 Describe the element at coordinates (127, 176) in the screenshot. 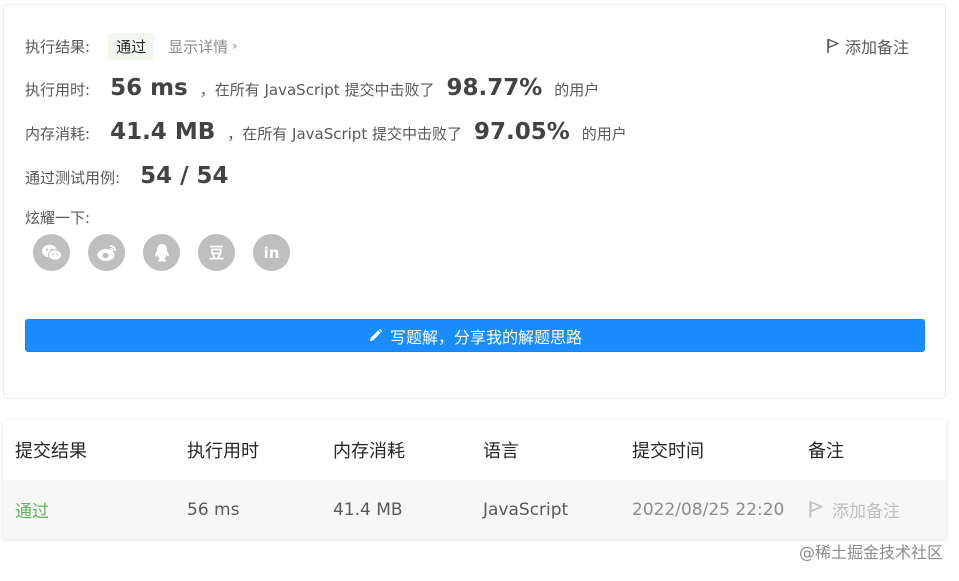

I see `tests-row: 通过测试用例: 54 / 54` at that location.